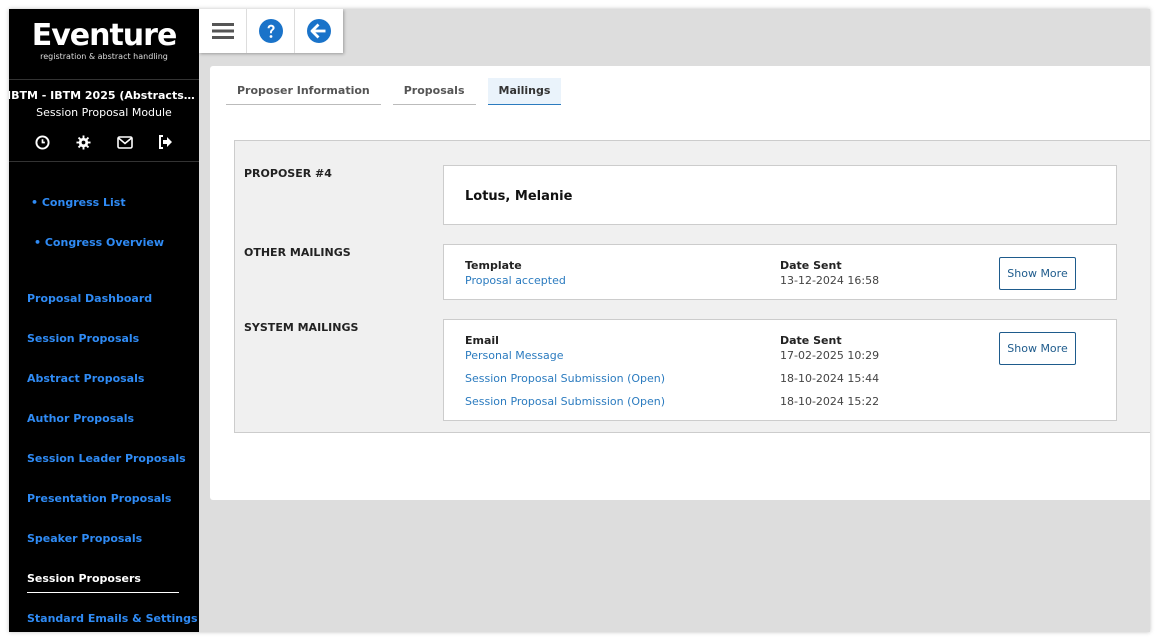 The height and width of the screenshot is (640, 1158). What do you see at coordinates (830, 355) in the screenshot?
I see `system-mailing-date: 17-02-2025 10:29` at bounding box center [830, 355].